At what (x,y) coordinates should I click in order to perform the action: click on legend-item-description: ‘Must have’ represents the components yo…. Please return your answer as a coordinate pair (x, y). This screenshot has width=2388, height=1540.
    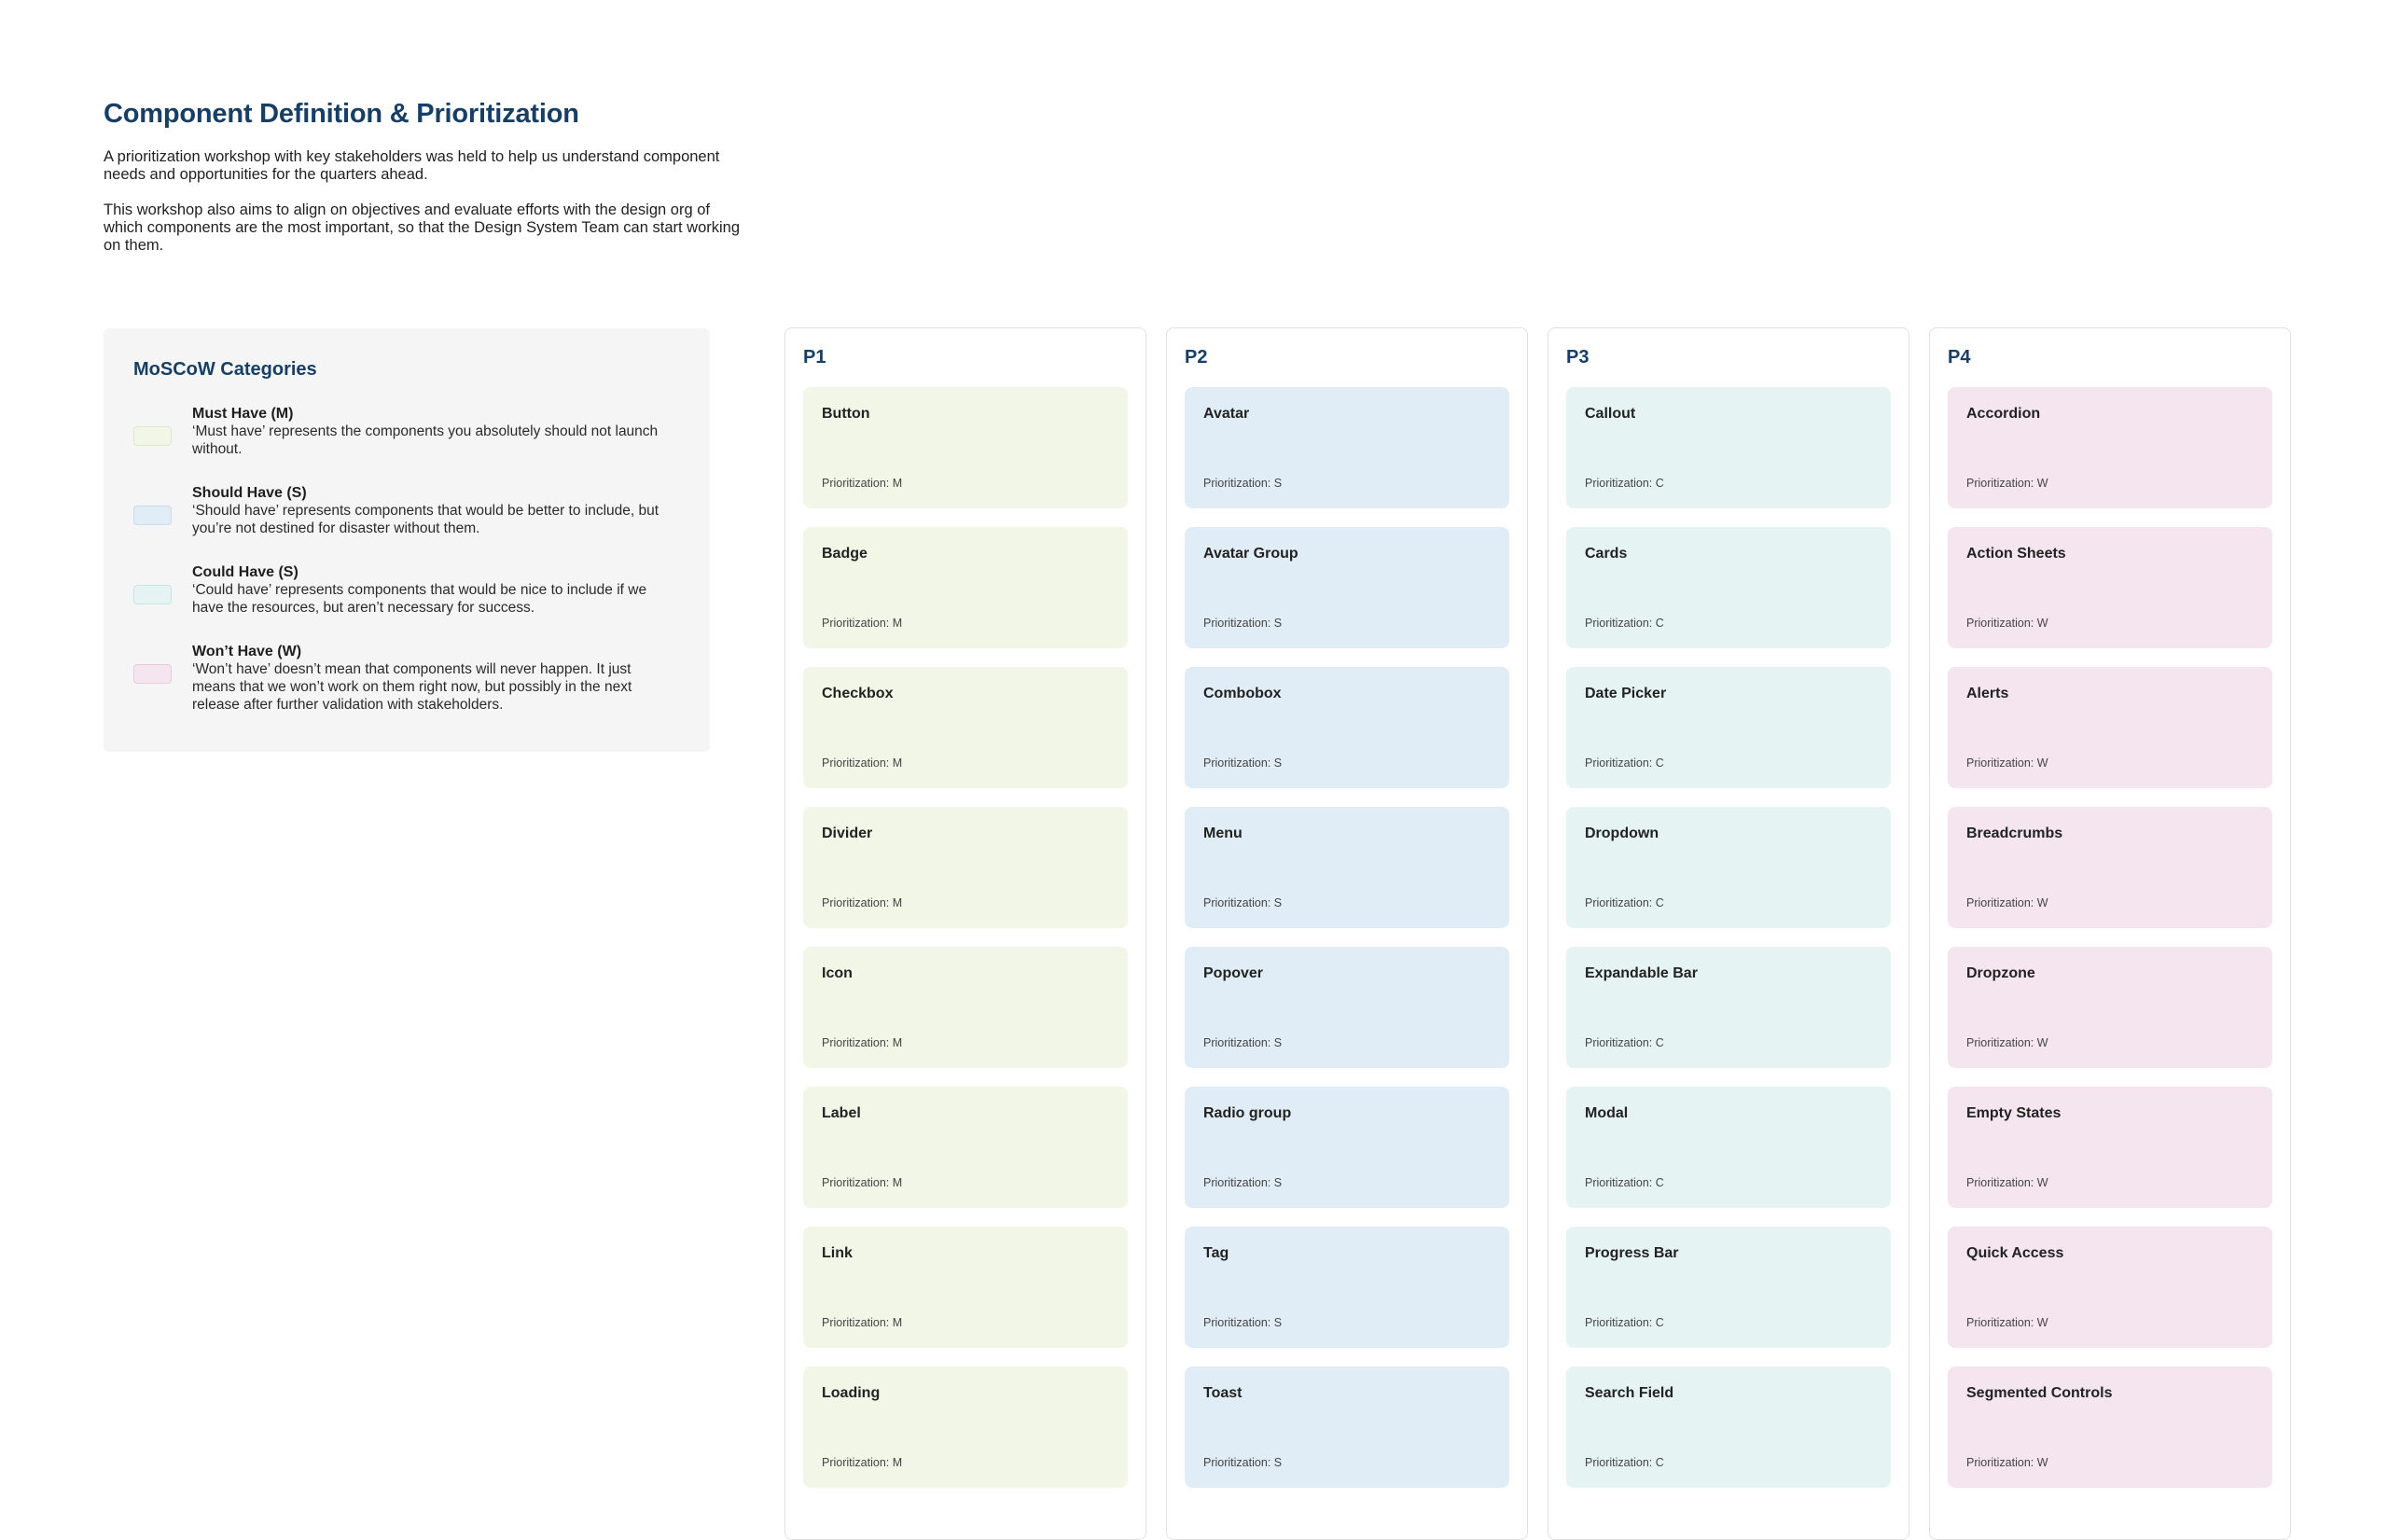
    Looking at the image, I should click on (425, 440).